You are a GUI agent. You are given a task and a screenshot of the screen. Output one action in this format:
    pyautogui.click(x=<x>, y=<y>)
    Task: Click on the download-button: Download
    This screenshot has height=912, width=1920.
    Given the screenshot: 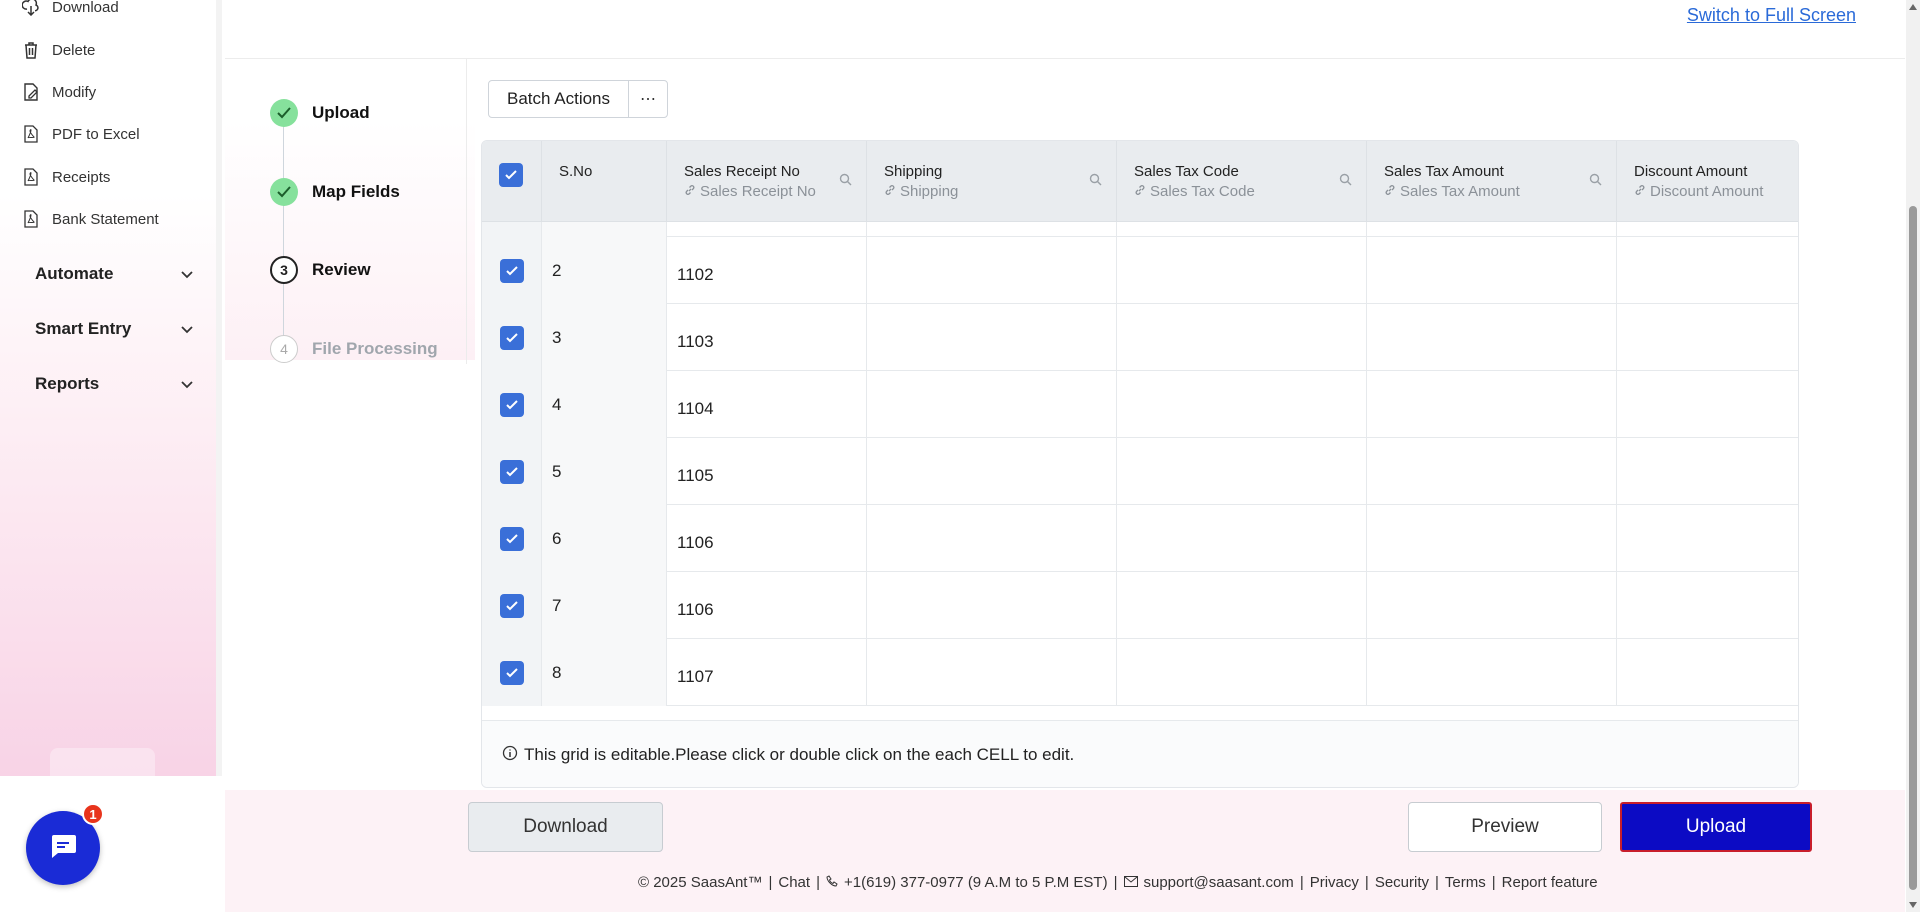 What is the action you would take?
    pyautogui.click(x=565, y=827)
    